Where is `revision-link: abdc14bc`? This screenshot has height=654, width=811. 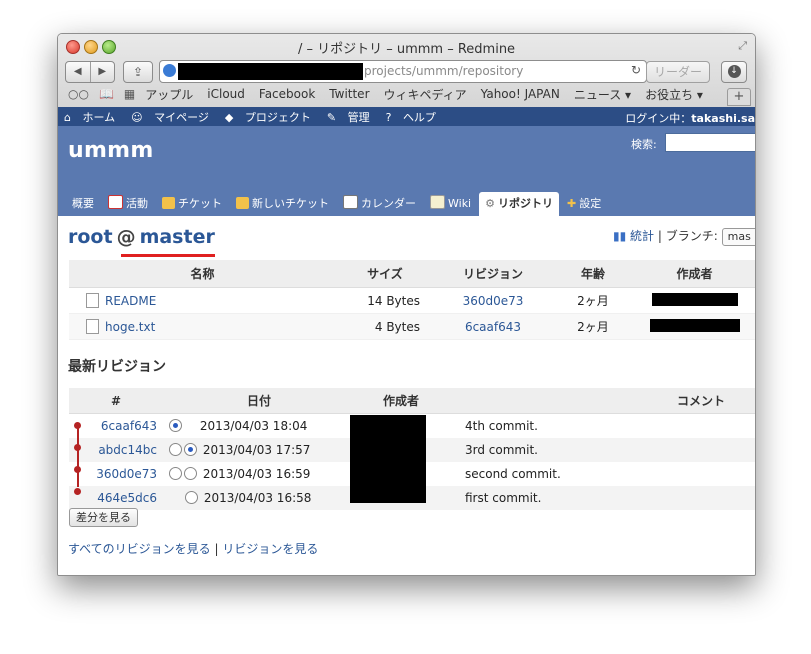 revision-link: abdc14bc is located at coordinates (127, 450).